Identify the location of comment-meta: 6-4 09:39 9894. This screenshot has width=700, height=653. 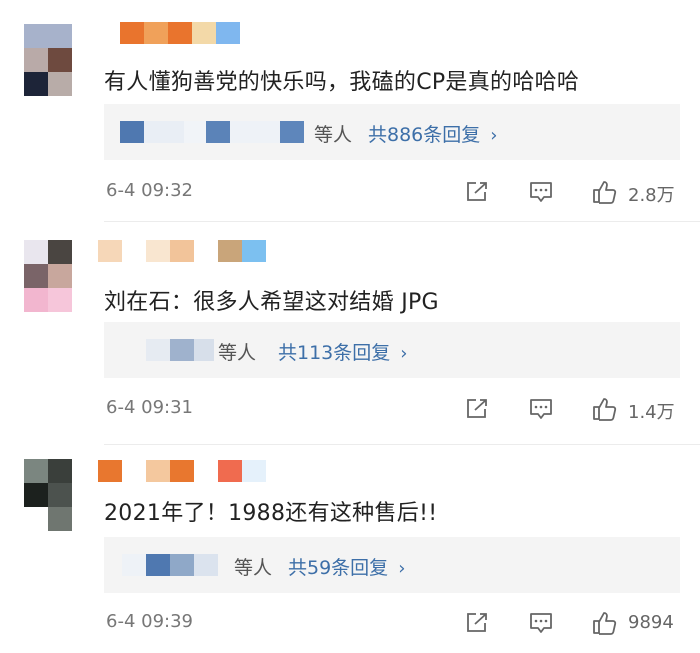
(394, 624).